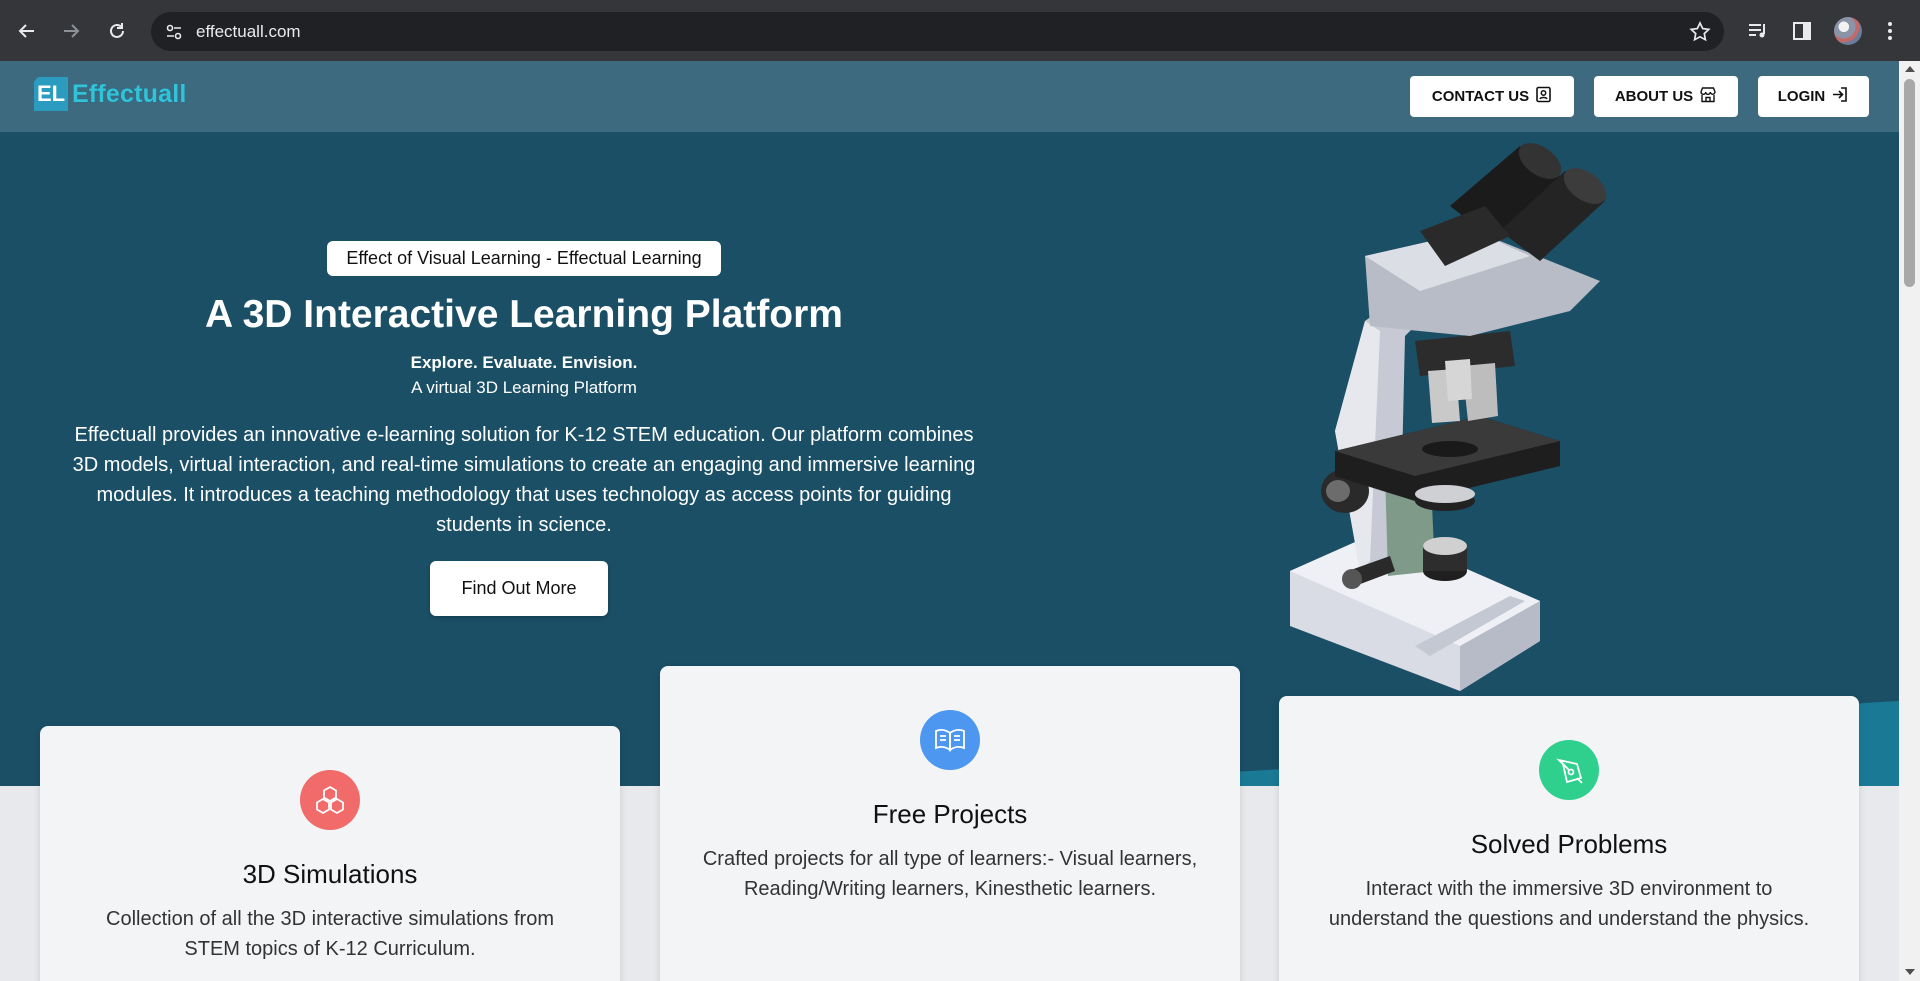 The image size is (1920, 981). Describe the element at coordinates (330, 874) in the screenshot. I see `feature-title: 3D Simulations` at that location.